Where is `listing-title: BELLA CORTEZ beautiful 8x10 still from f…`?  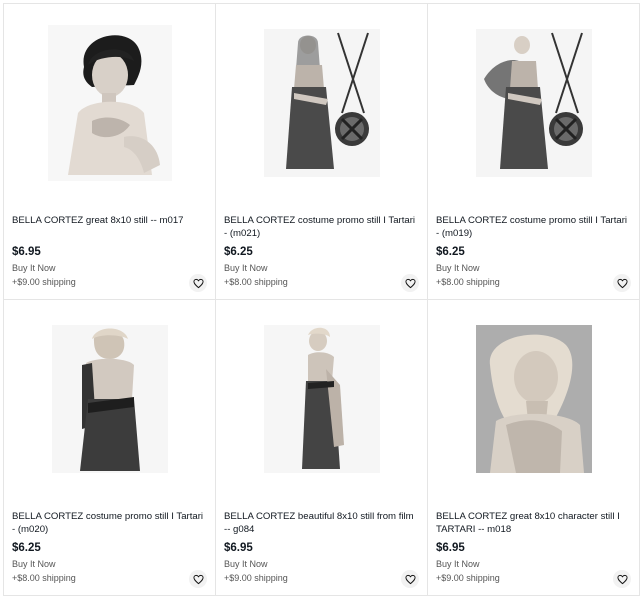 listing-title: BELLA CORTEZ beautiful 8x10 still from f… is located at coordinates (321, 523).